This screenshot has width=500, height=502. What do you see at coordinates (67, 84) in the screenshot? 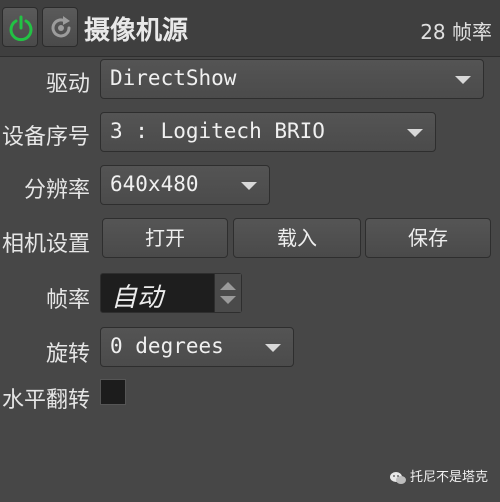
I see `driver-label: 驱动` at bounding box center [67, 84].